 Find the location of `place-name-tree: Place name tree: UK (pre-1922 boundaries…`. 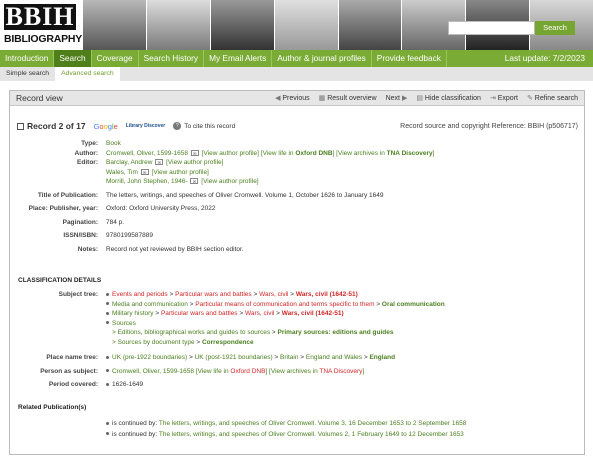

place-name-tree: Place name tree: UK (pre-1922 boundaries… is located at coordinates (297, 358).